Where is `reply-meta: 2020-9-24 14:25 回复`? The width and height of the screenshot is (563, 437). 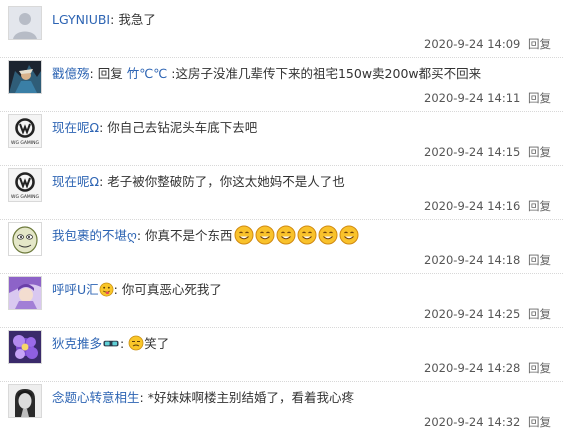 reply-meta: 2020-9-24 14:25 回复 is located at coordinates (487, 314).